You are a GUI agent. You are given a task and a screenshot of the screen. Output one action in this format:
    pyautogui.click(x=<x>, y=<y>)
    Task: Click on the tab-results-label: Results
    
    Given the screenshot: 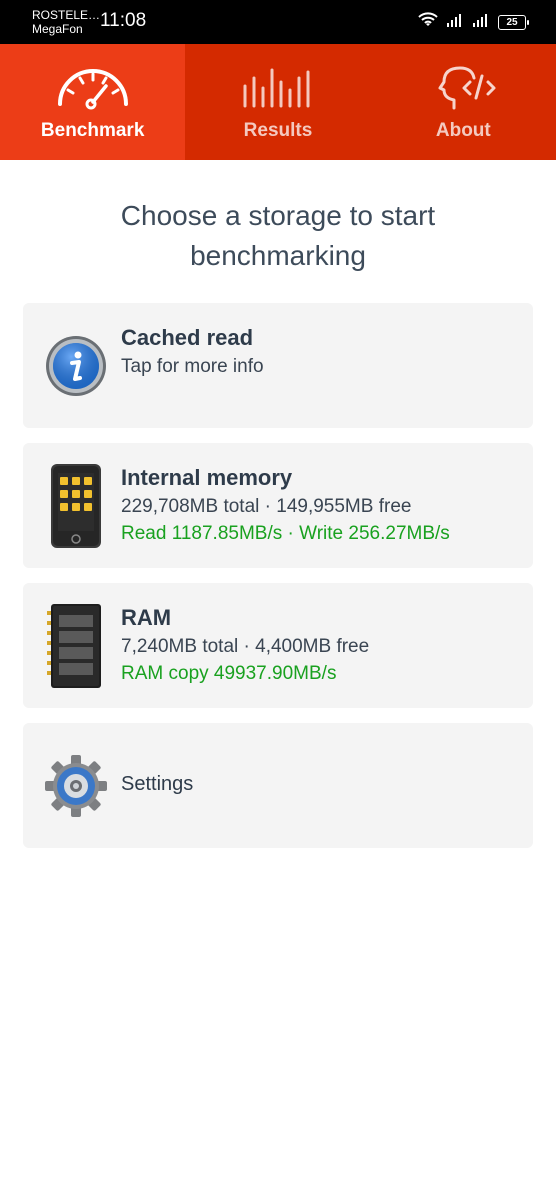 What is the action you would take?
    pyautogui.click(x=278, y=130)
    